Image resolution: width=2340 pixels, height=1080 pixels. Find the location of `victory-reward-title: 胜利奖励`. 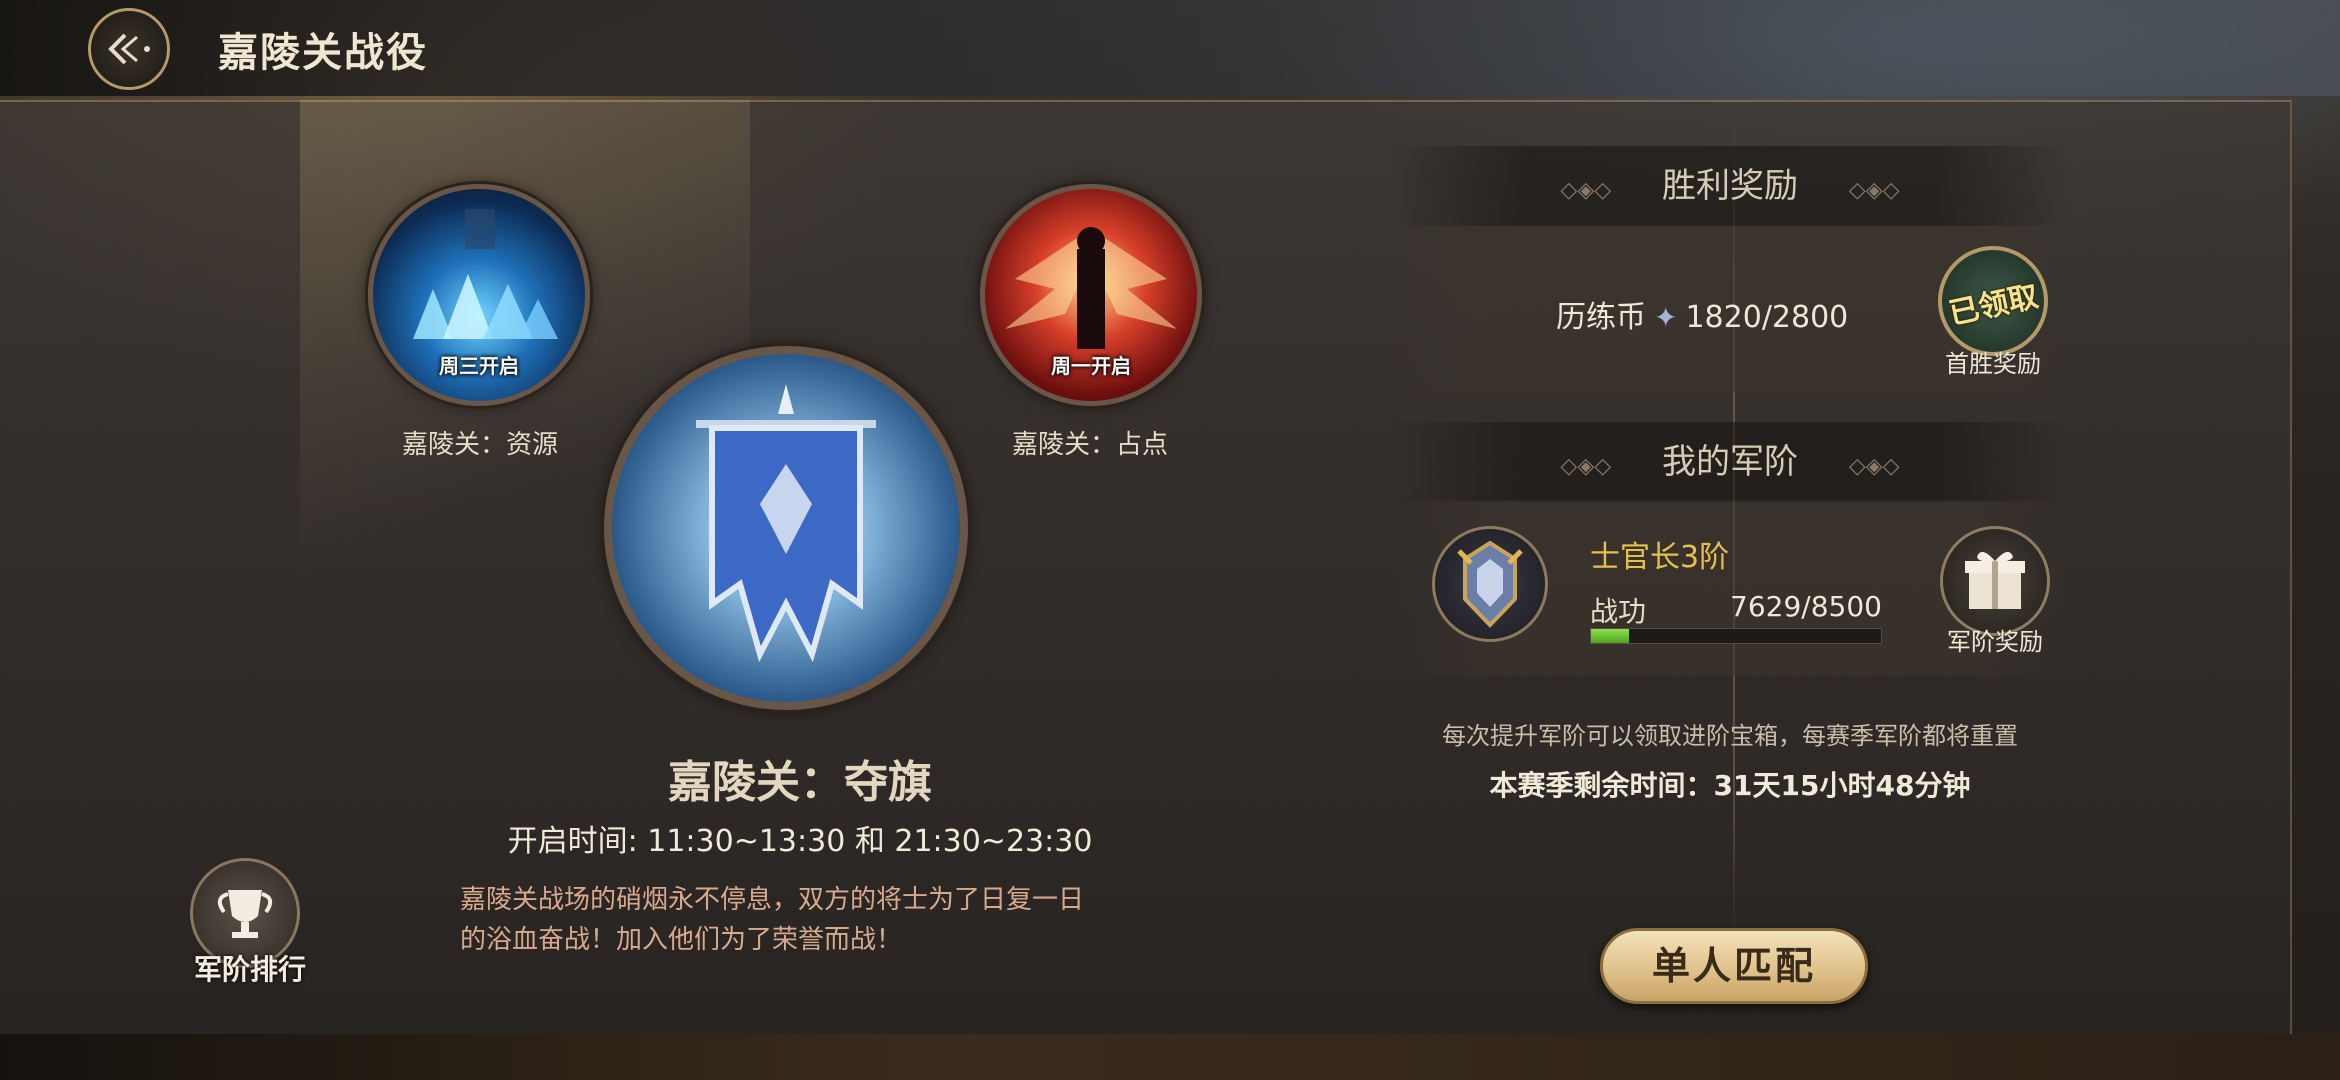

victory-reward-title: 胜利奖励 is located at coordinates (1730, 186).